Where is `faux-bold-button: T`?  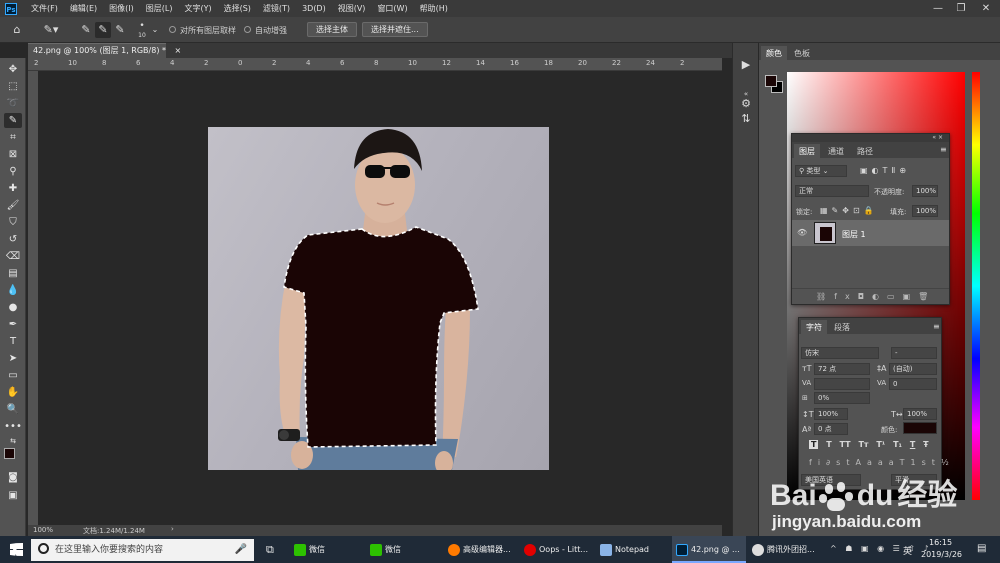
faux-bold-button: T is located at coordinates (814, 444).